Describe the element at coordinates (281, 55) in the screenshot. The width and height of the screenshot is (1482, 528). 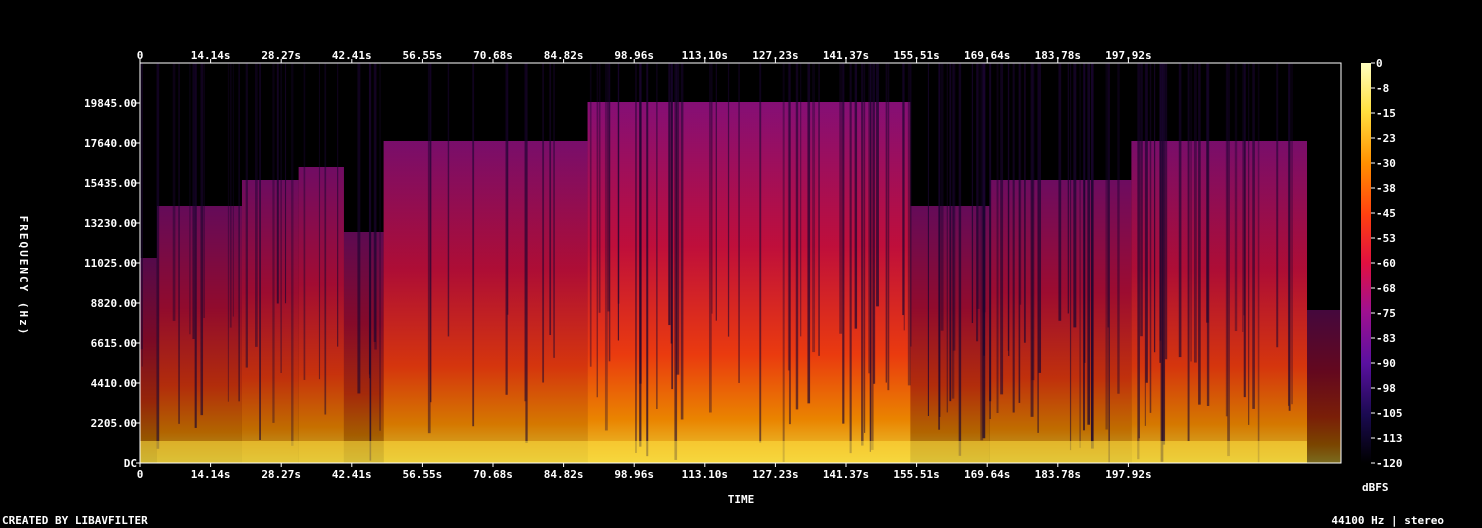
I see `x-tick-label-top: 28.27s` at that location.